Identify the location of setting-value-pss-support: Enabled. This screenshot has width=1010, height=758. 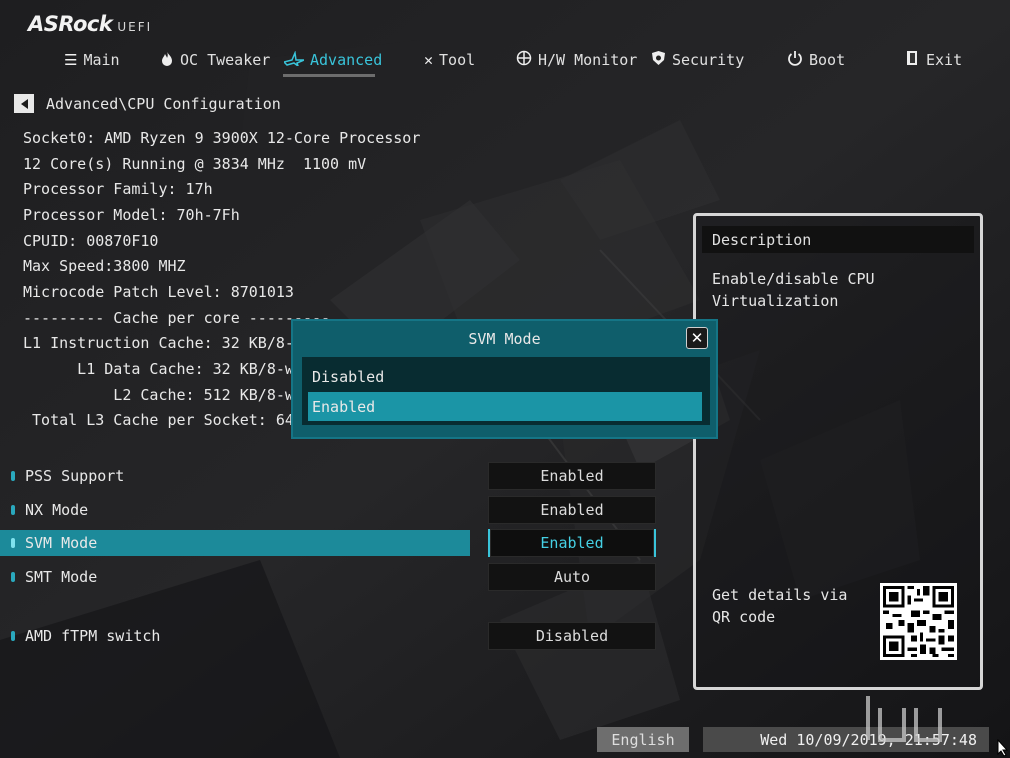
(572, 476).